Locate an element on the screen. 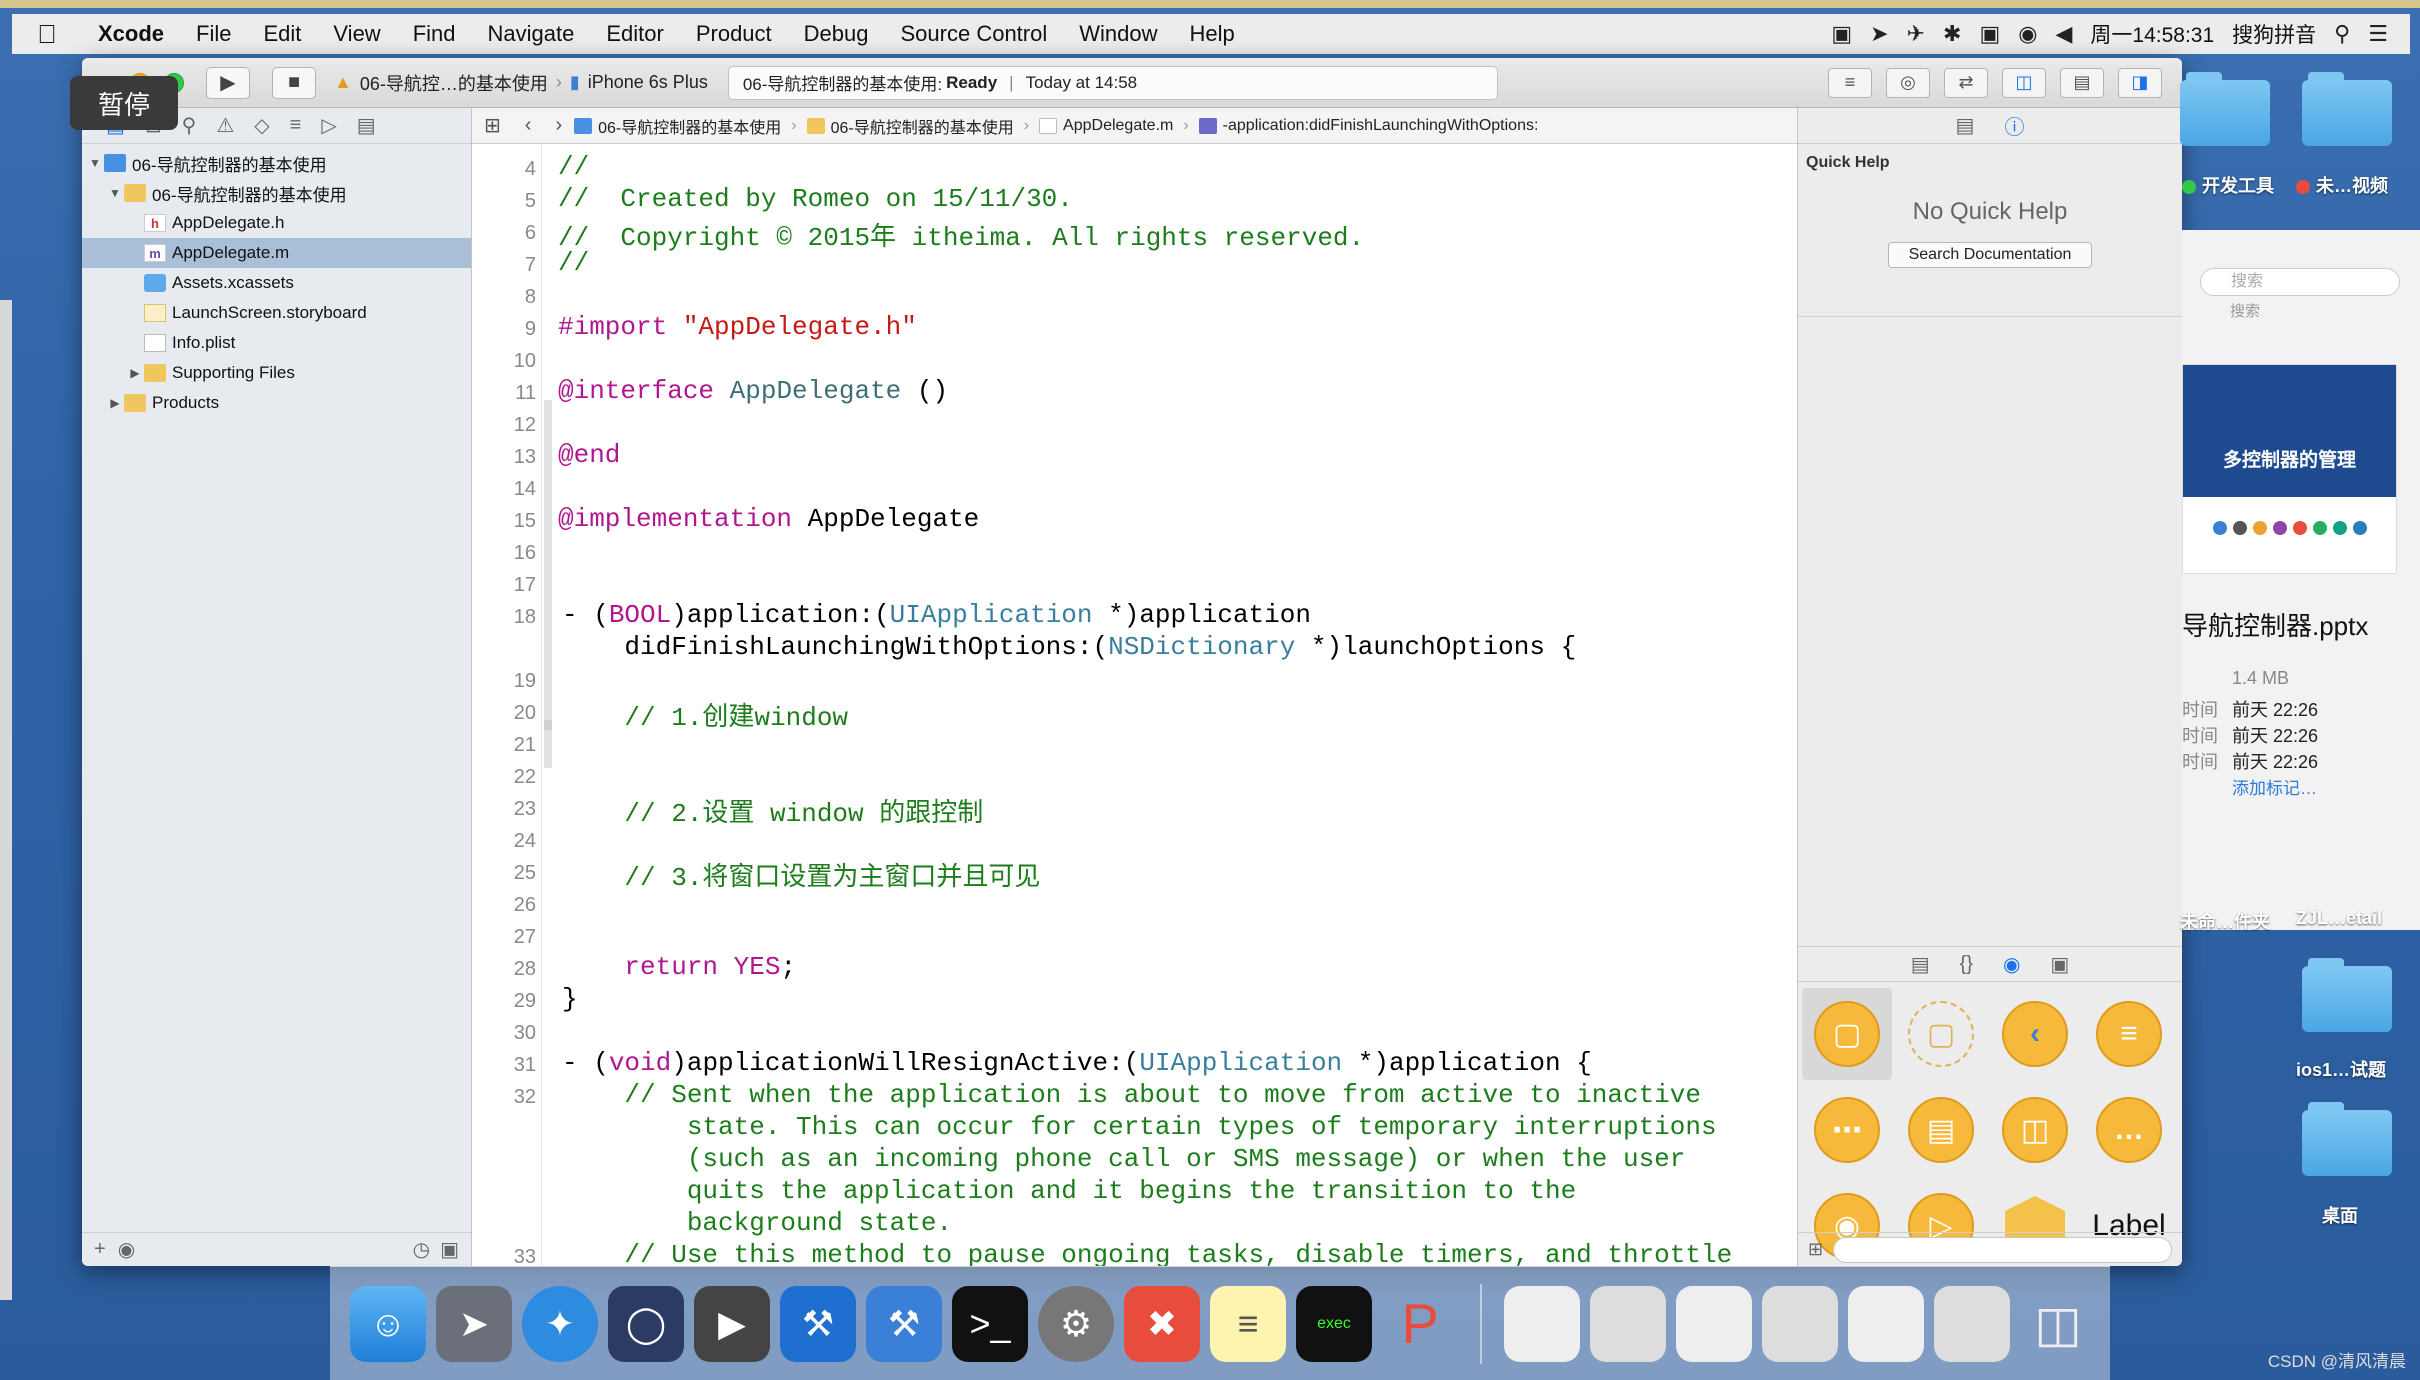 This screenshot has height=1380, width=2420. menubar-clock: 周一14:58:31 is located at coordinates (2152, 34).